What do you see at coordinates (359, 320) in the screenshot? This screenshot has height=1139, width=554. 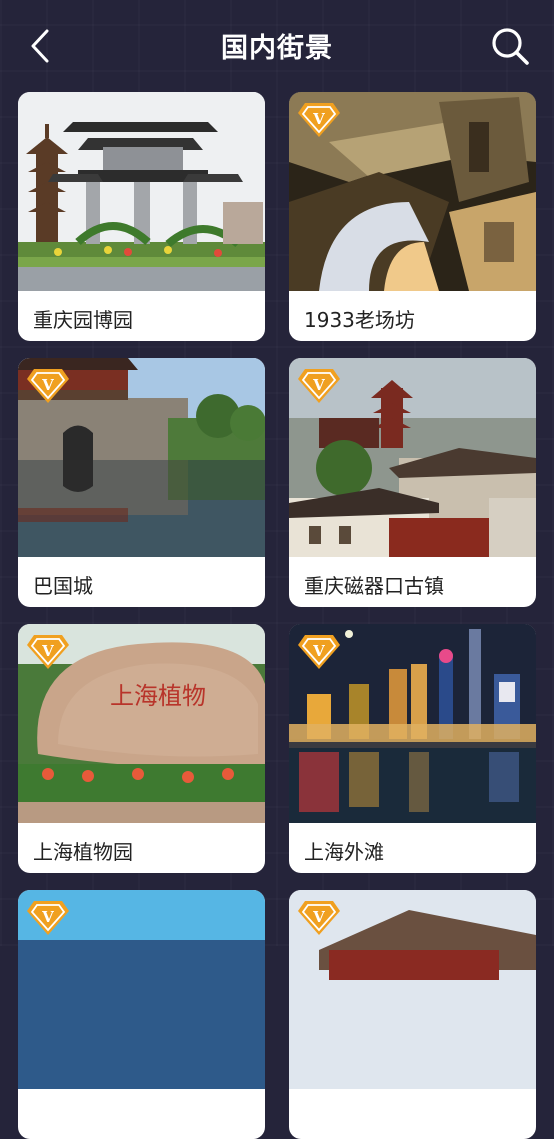 I see `scene-label: 1933老场坊` at bounding box center [359, 320].